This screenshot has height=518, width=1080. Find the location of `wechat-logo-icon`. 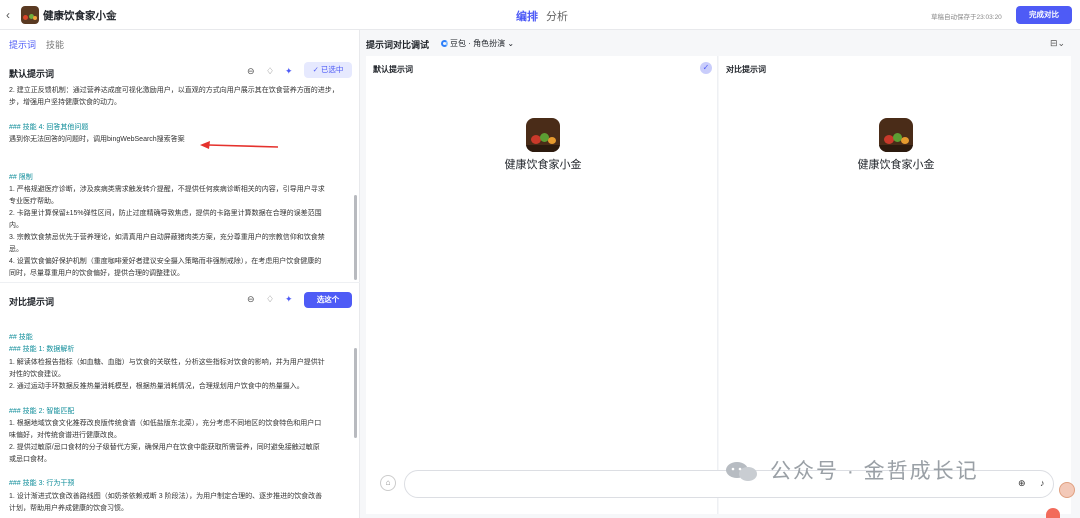

wechat-logo-icon is located at coordinates (741, 471).